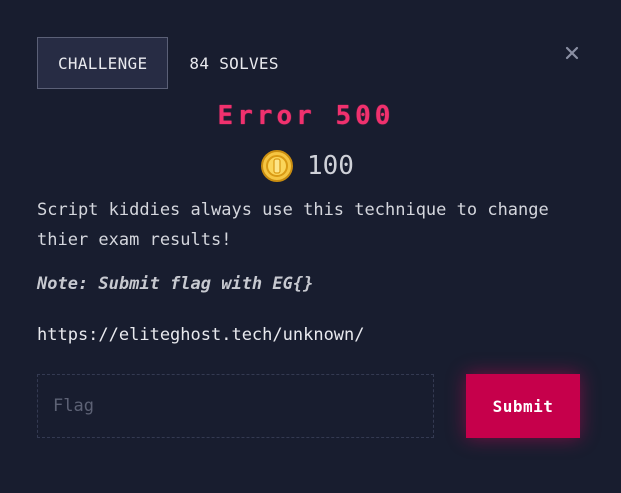 This screenshot has height=493, width=621. I want to click on challenge-title: Error 500, so click(306, 116).